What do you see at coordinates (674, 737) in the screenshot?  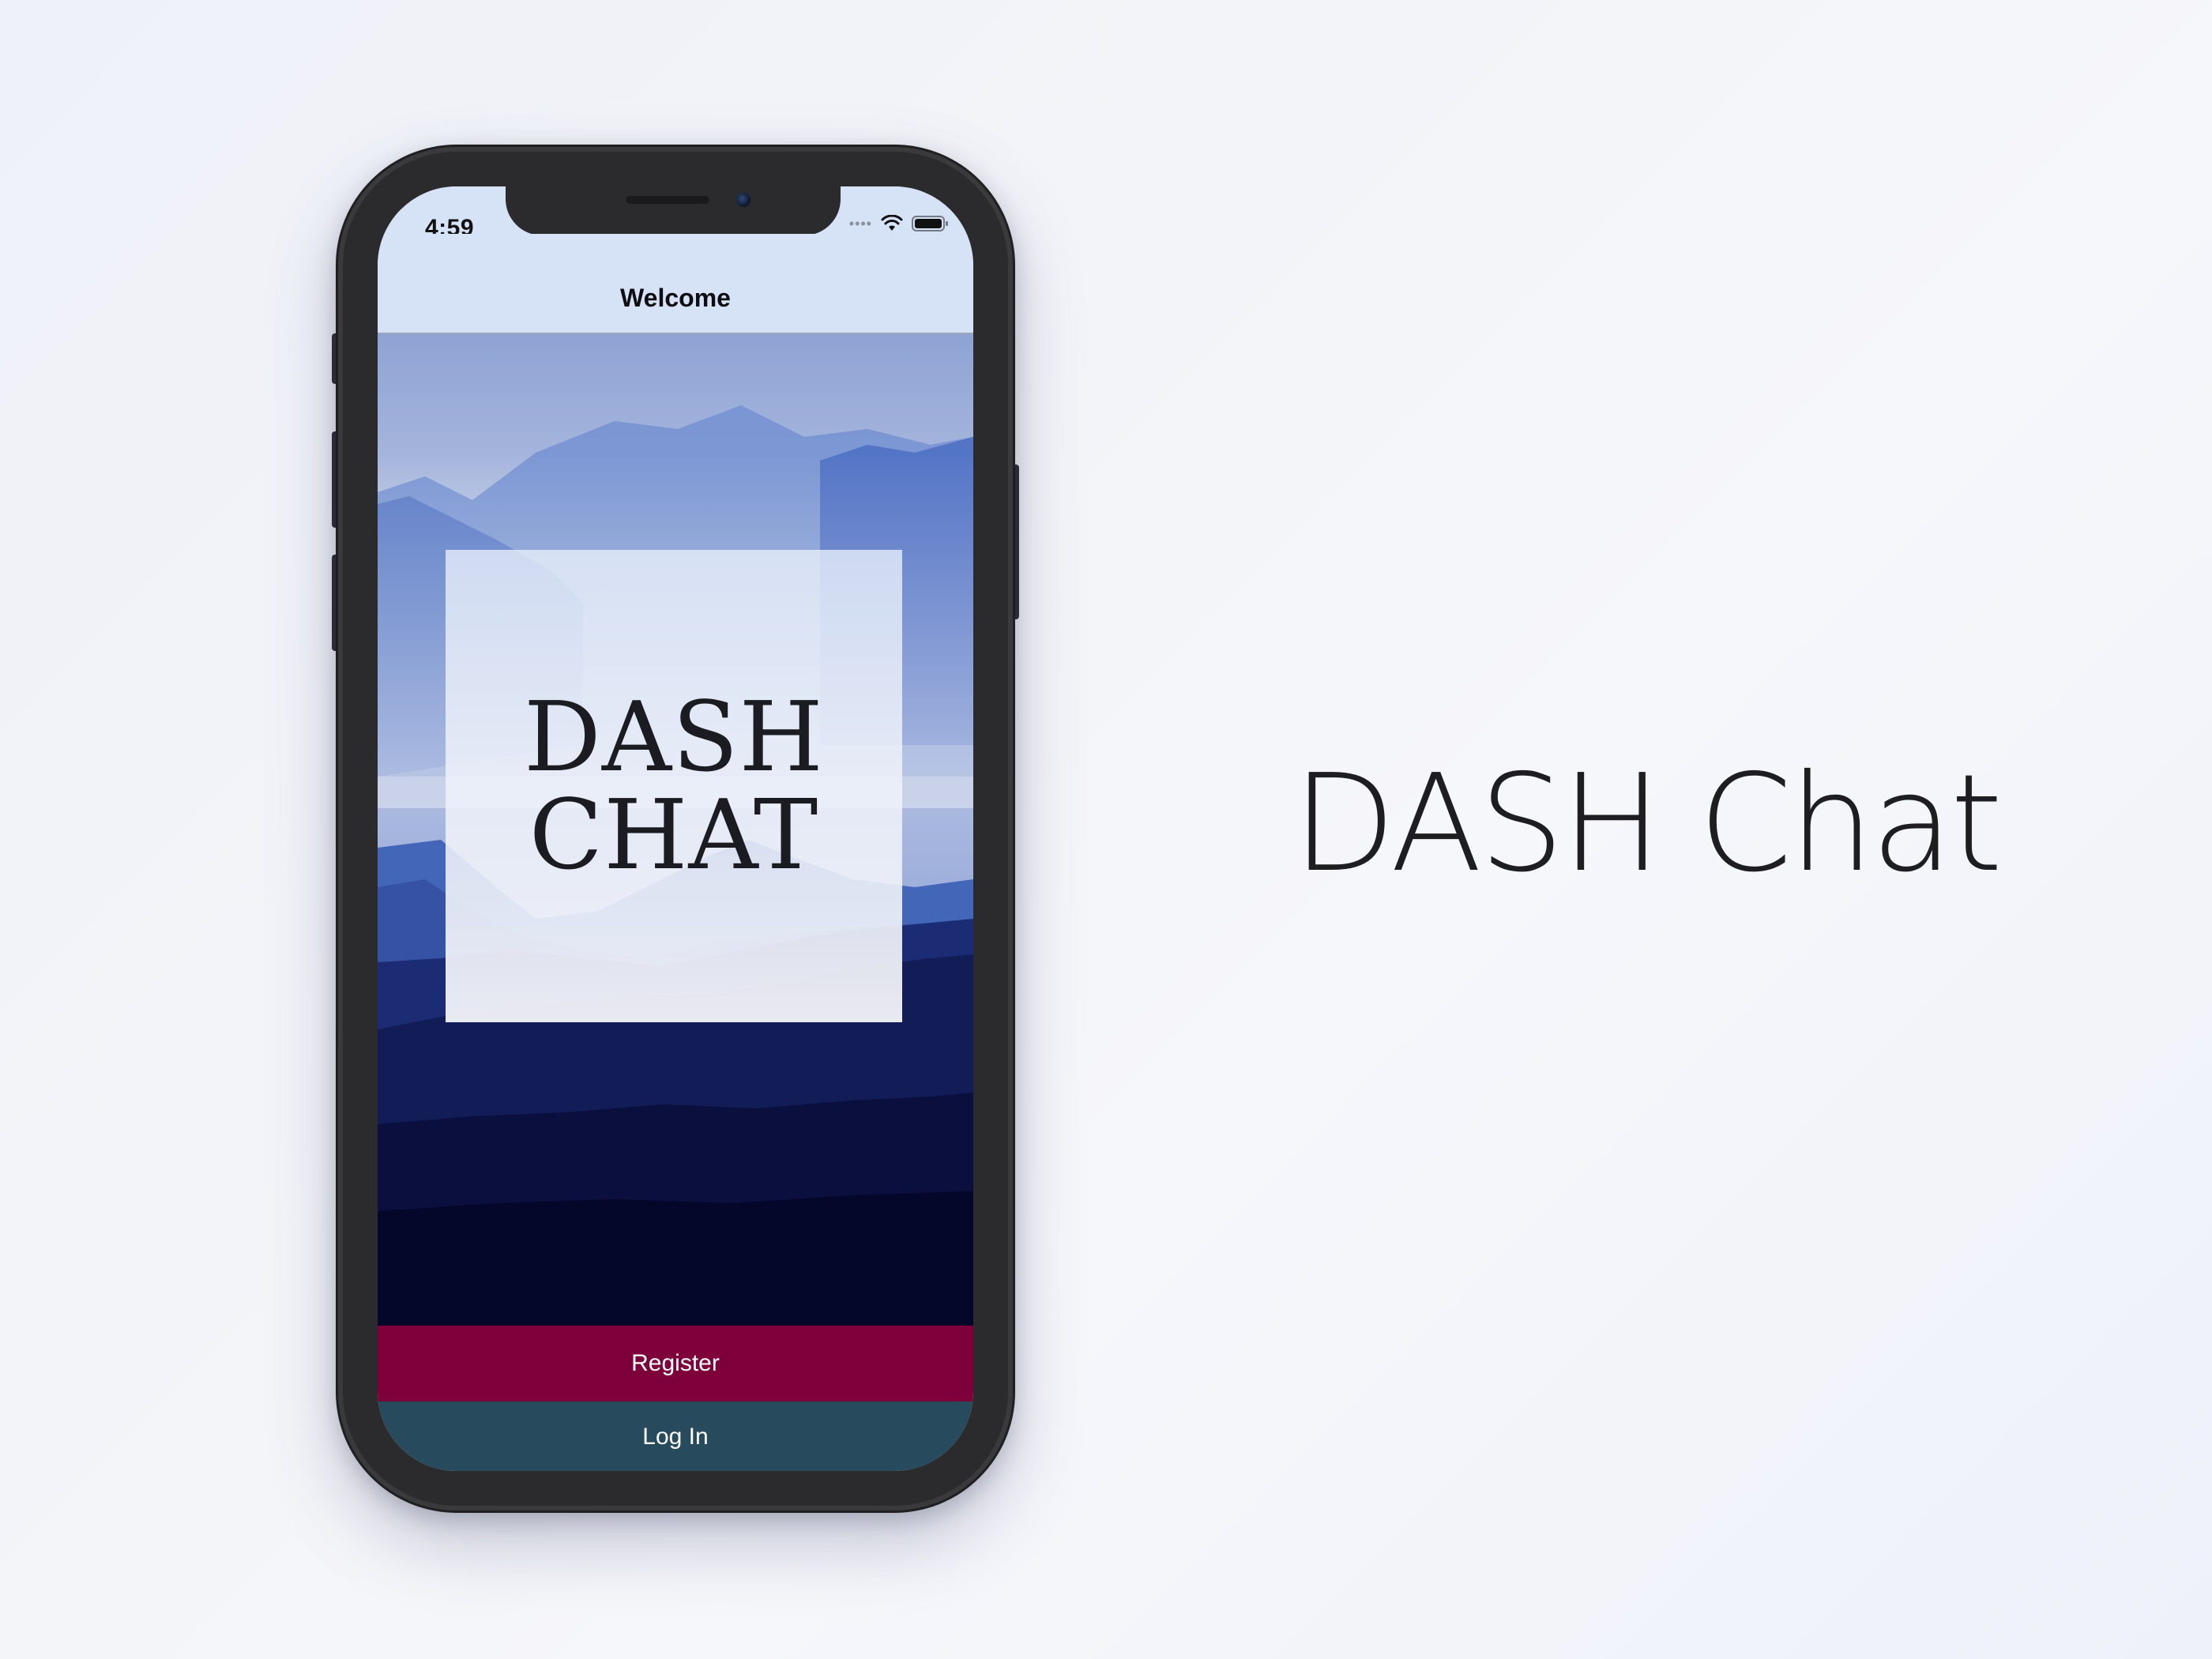 I see `logo-text-dash: DASH` at bounding box center [674, 737].